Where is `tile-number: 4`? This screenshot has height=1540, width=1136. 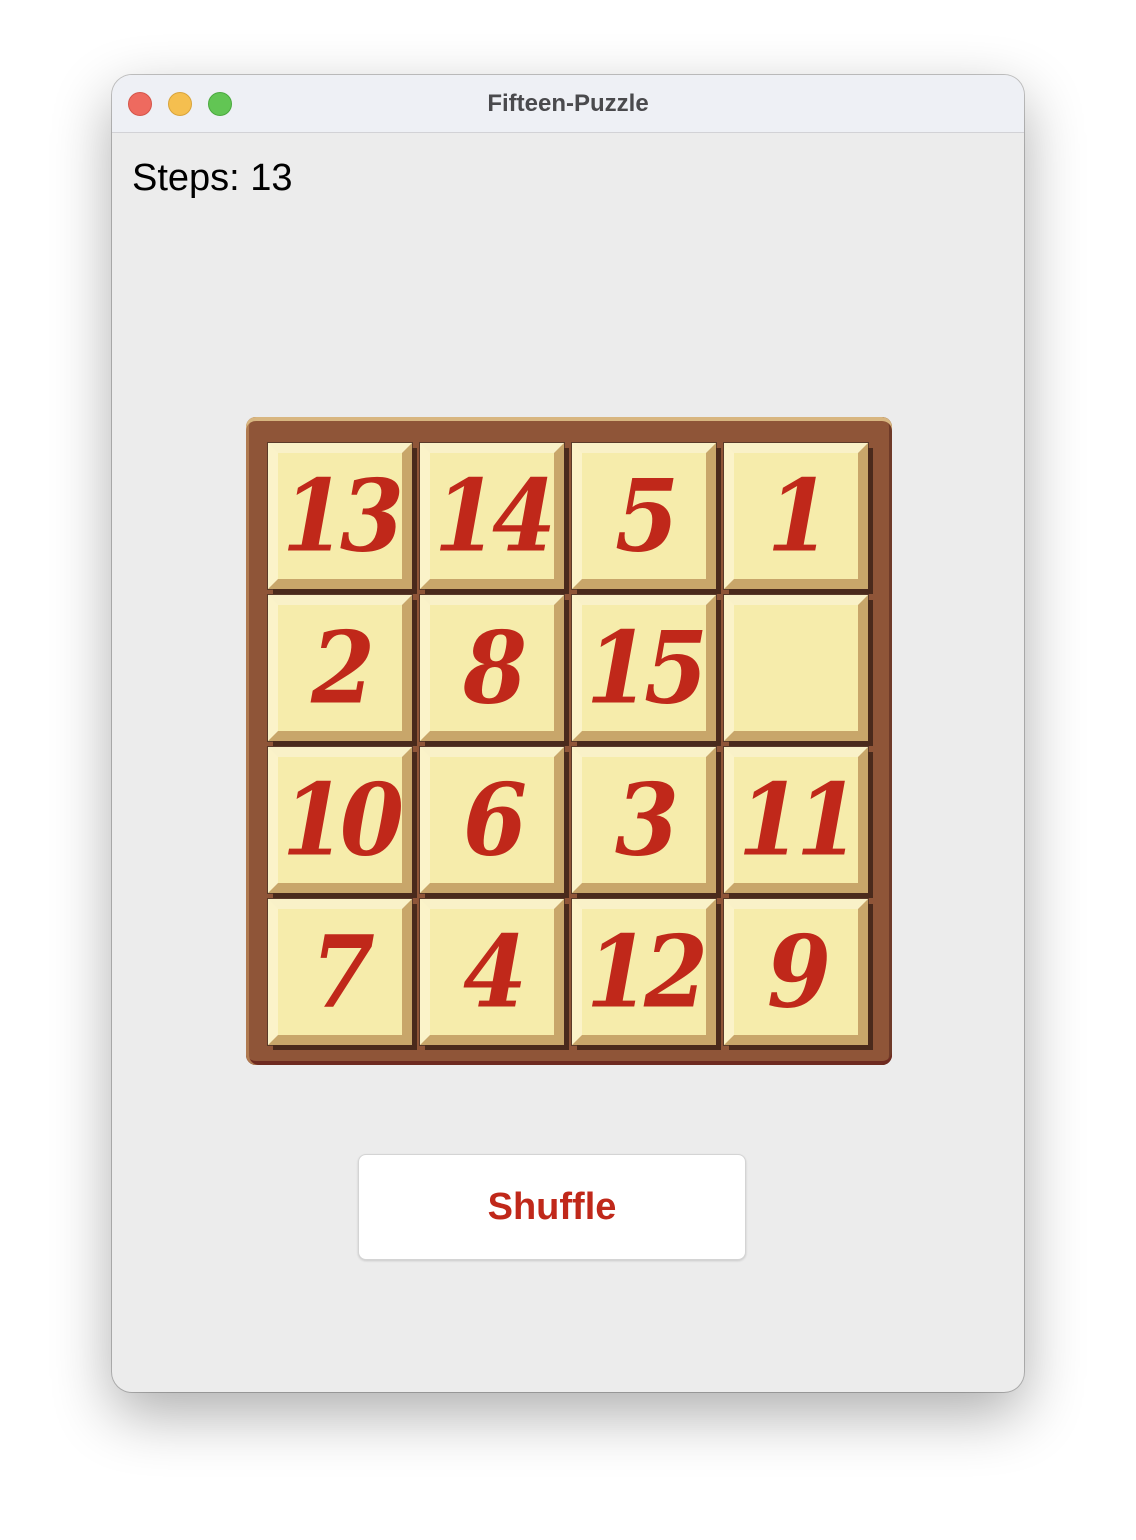
tile-number: 4 is located at coordinates (494, 972).